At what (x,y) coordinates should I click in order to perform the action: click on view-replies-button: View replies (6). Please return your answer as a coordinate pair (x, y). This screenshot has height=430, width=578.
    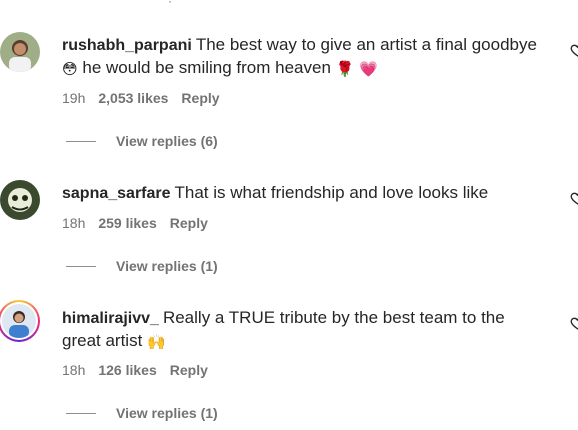
    Looking at the image, I should click on (142, 141).